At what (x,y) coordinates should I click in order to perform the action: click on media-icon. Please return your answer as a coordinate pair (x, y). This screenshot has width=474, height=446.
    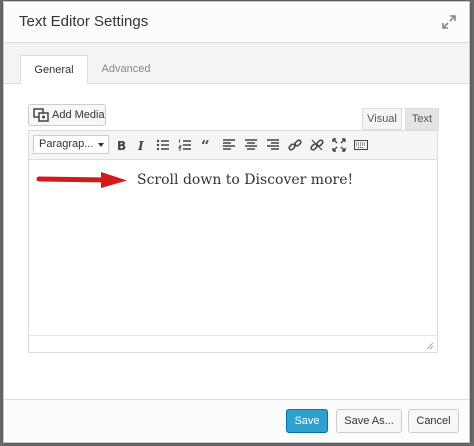
    Looking at the image, I should click on (41, 115).